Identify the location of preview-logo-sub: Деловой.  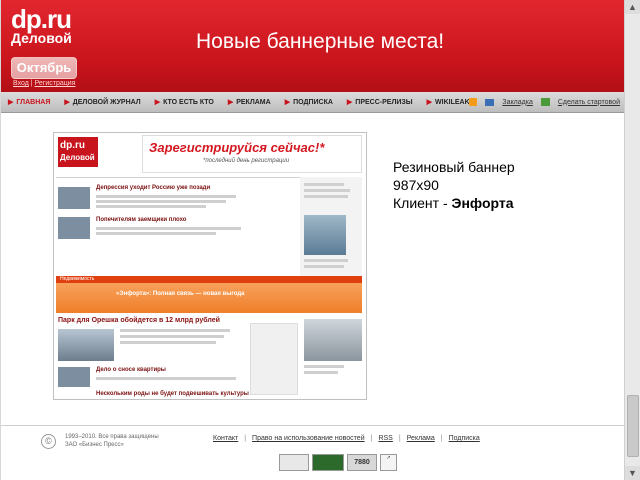
(77, 157).